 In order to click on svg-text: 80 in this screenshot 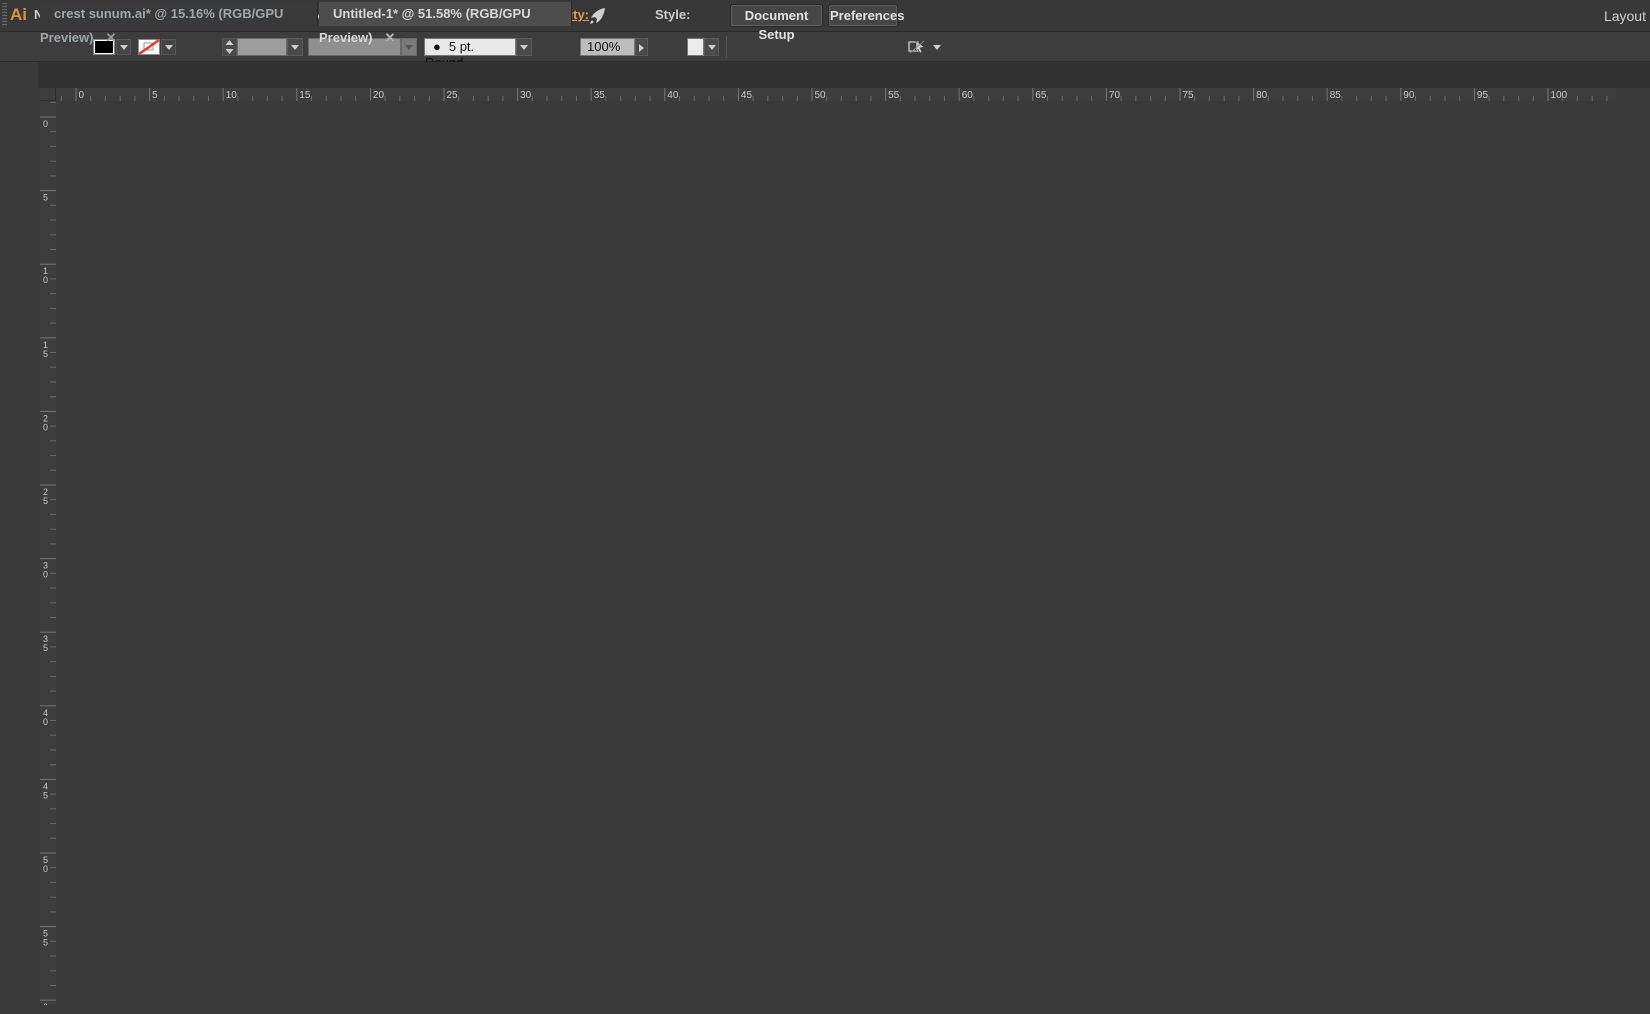, I will do `click(1262, 95)`.